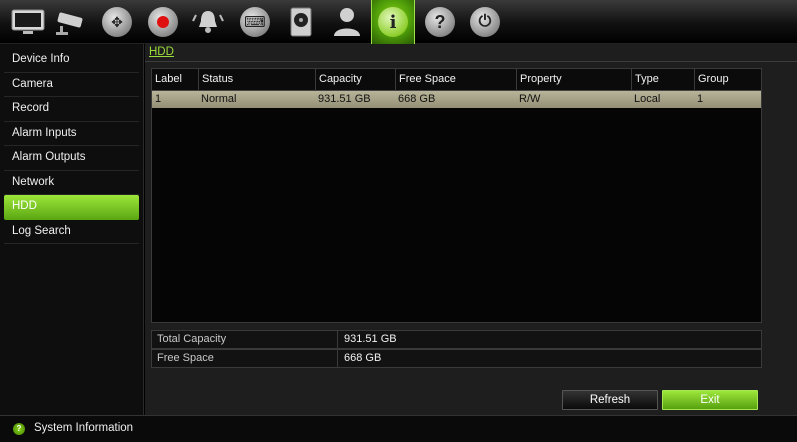 This screenshot has width=797, height=442. I want to click on monitor-icon, so click(28, 21).